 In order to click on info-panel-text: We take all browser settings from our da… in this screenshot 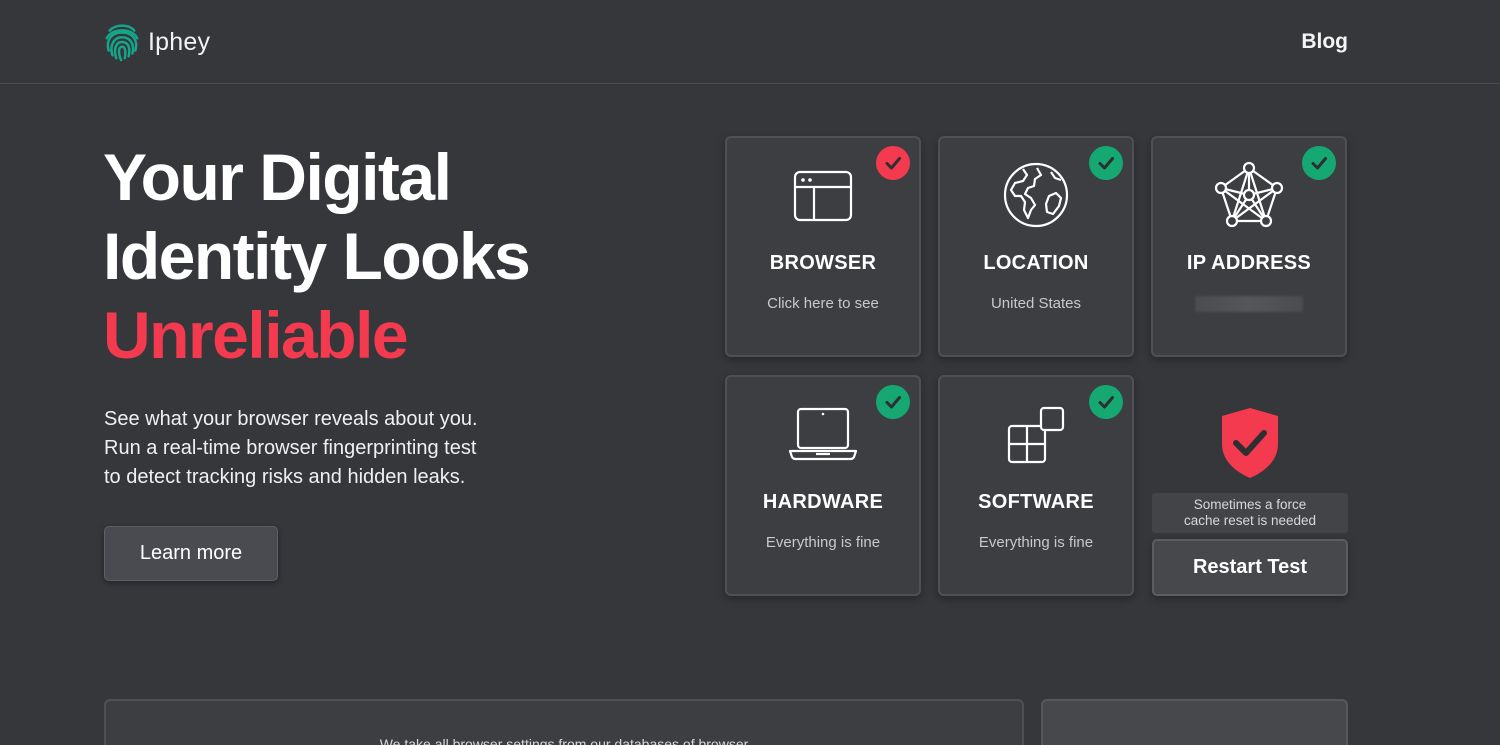, I will do `click(564, 740)`.